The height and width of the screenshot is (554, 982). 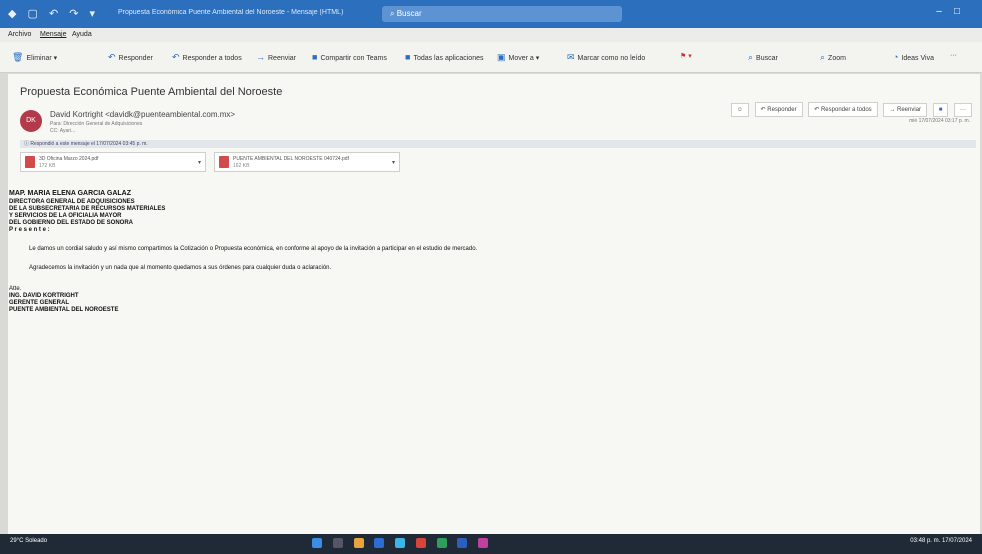 What do you see at coordinates (913, 57) in the screenshot?
I see `viva-insights-button: ◔ Ideas Viva` at bounding box center [913, 57].